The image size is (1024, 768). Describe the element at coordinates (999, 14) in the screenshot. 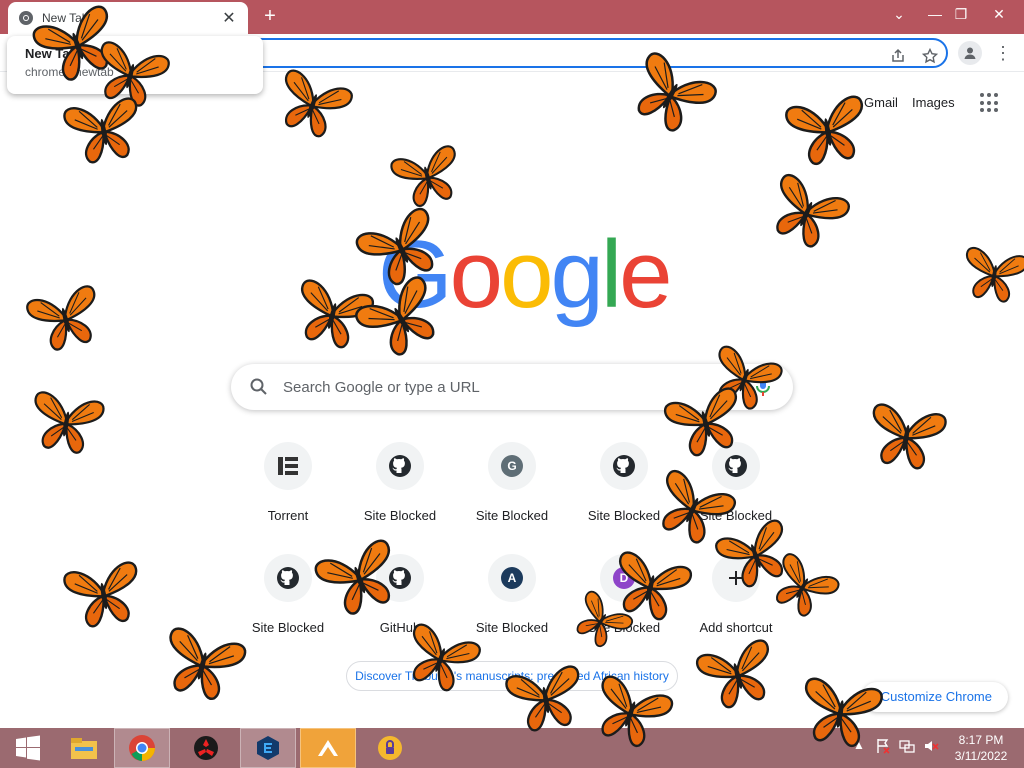

I see `close-window-button: ✕` at that location.